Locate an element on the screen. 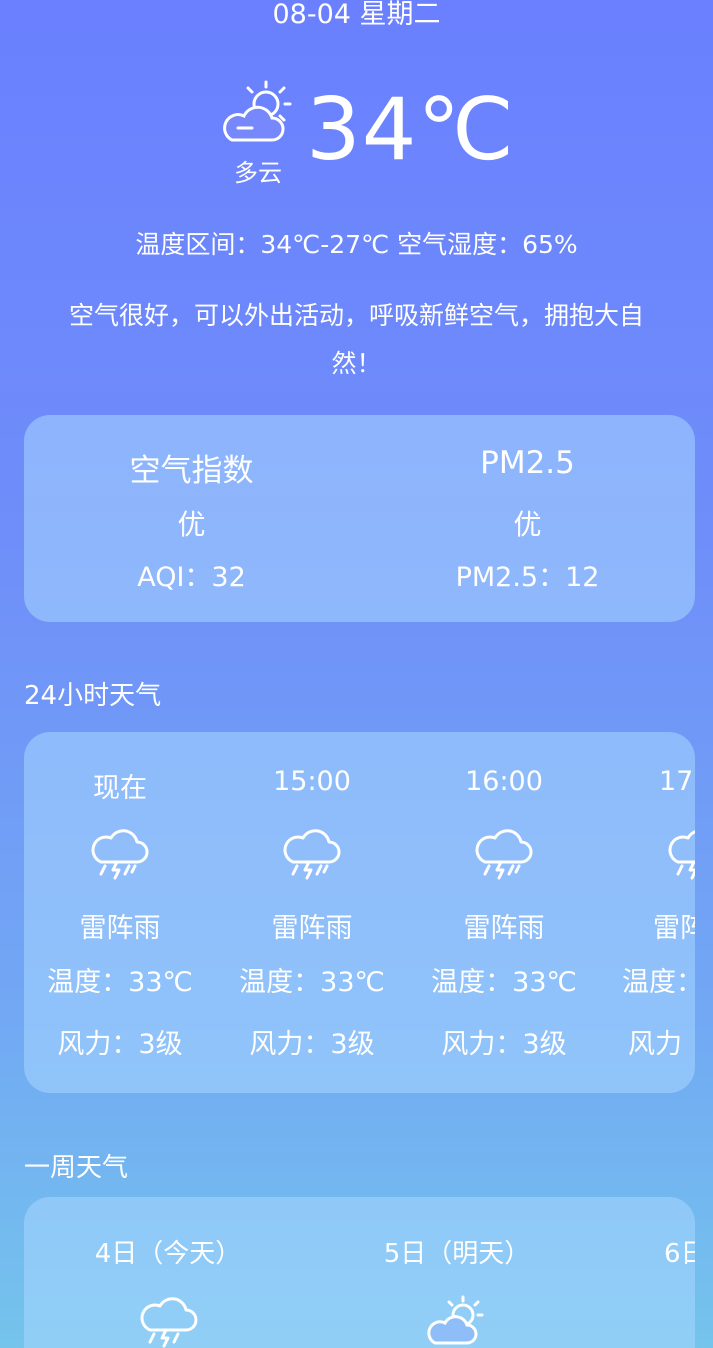 Image resolution: width=713 pixels, height=1348 pixels. current-condition: 多云 is located at coordinates (258, 173).